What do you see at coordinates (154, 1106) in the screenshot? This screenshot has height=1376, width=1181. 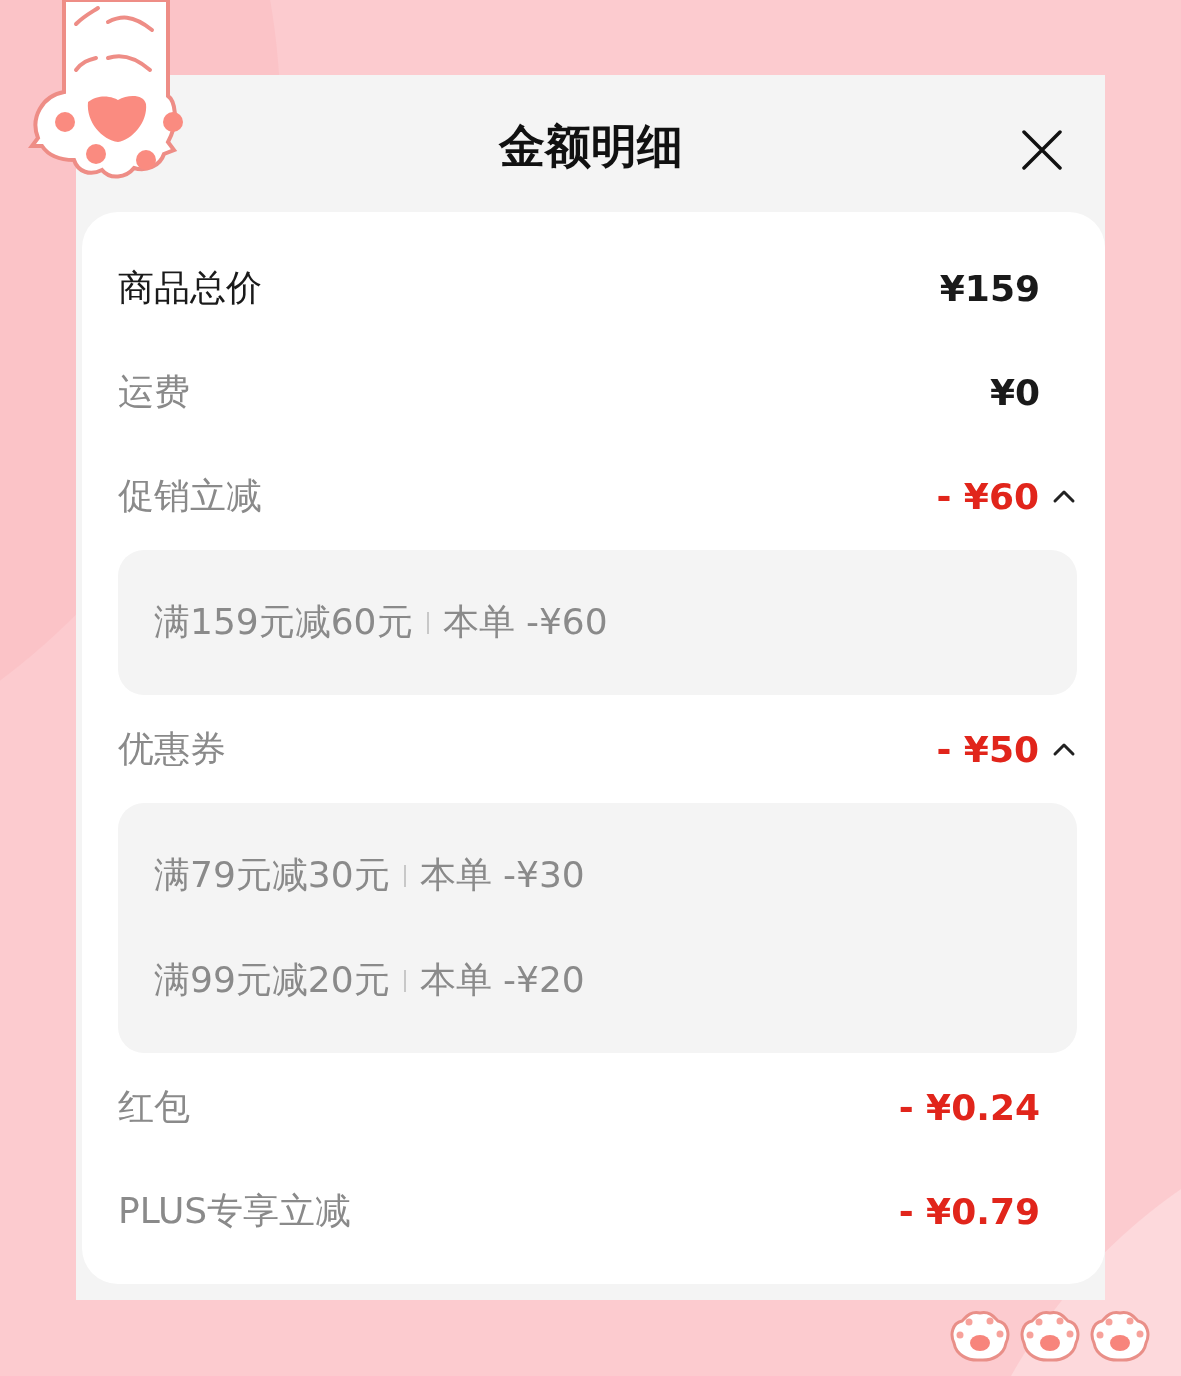 I see `row-label: 红包` at bounding box center [154, 1106].